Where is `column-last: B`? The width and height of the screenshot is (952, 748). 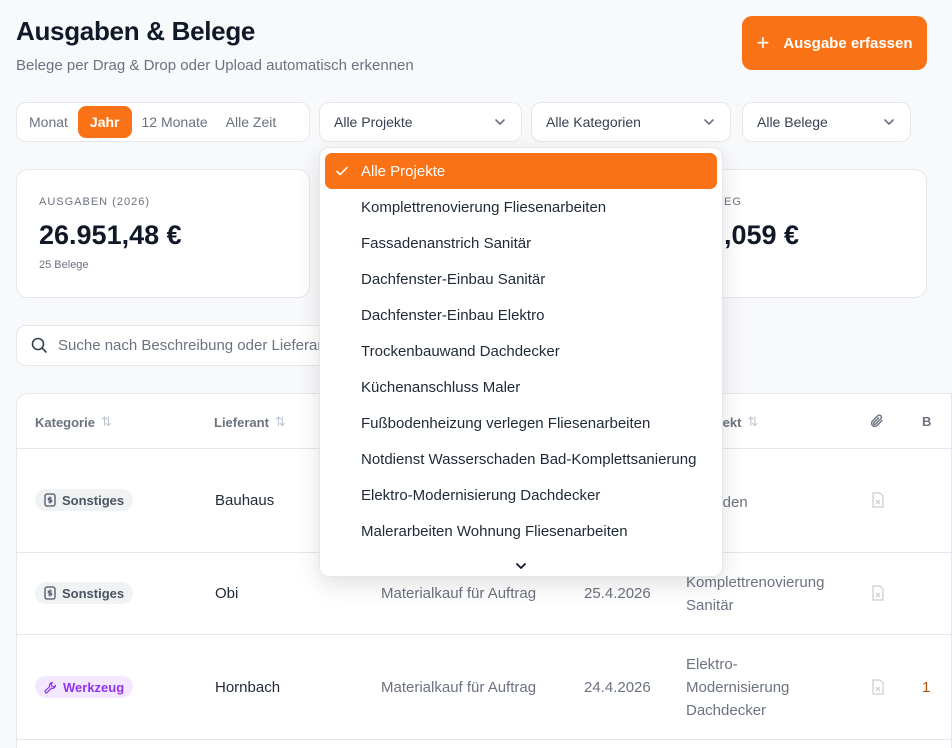
column-last: B is located at coordinates (927, 421).